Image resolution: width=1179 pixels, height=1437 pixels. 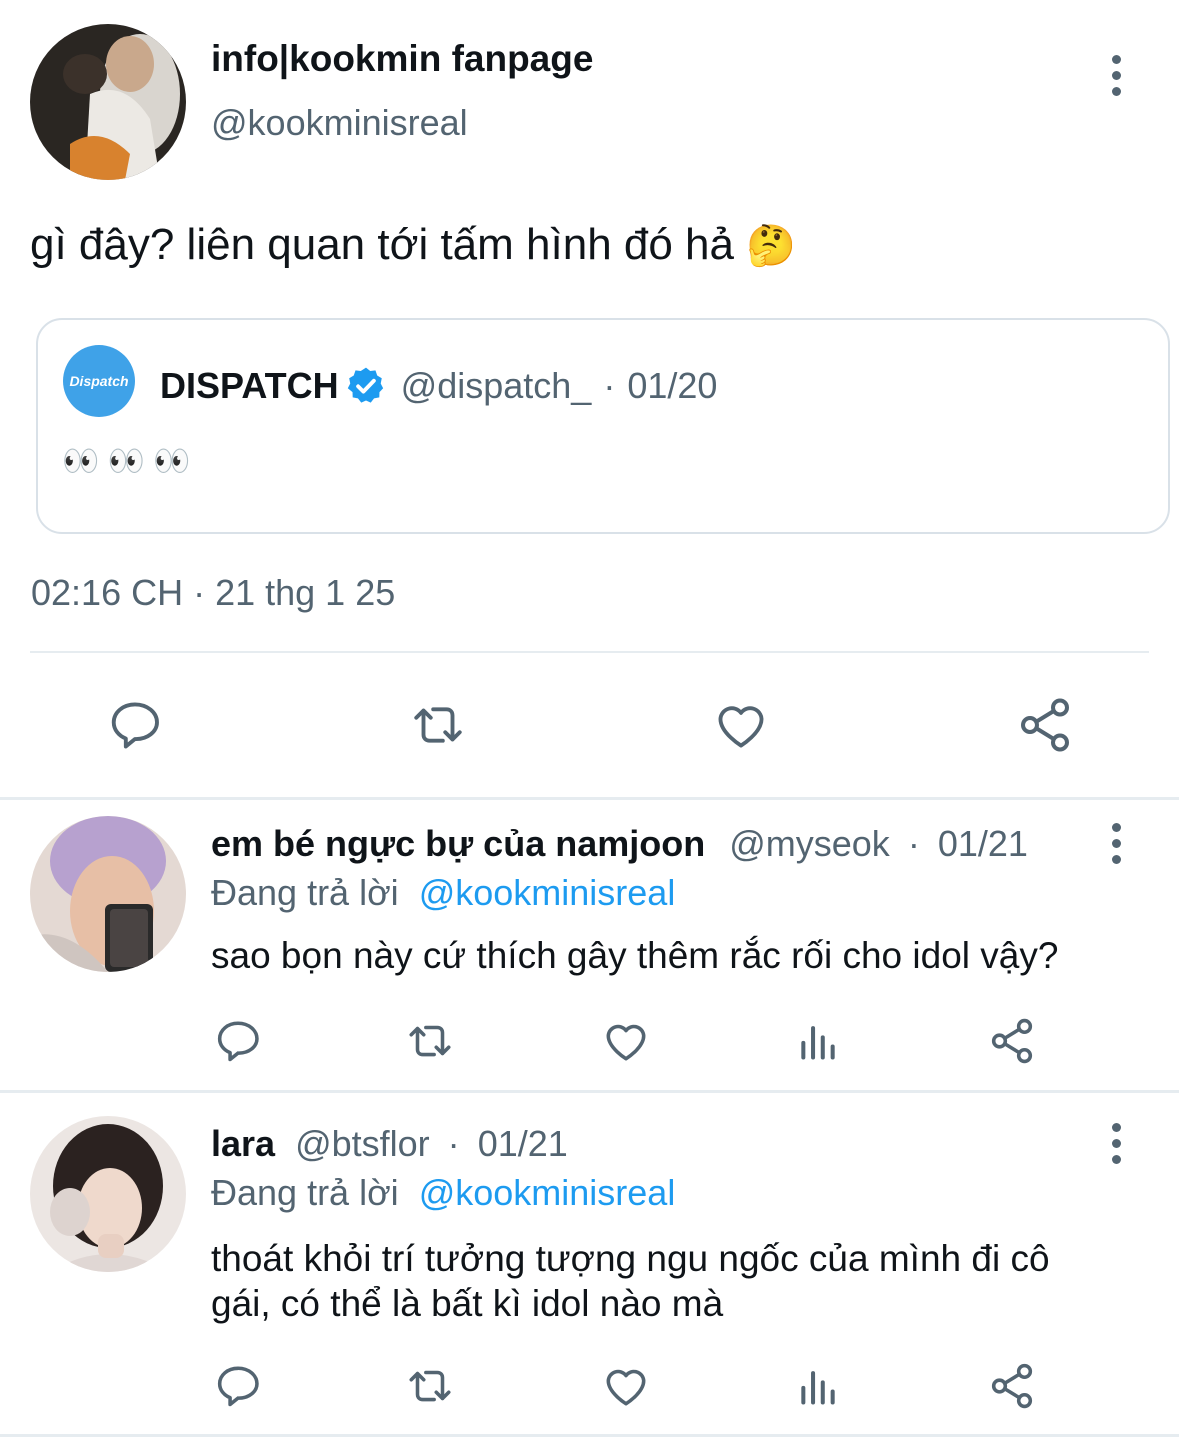 What do you see at coordinates (809, 843) in the screenshot?
I see `reply-handle: @myseok` at bounding box center [809, 843].